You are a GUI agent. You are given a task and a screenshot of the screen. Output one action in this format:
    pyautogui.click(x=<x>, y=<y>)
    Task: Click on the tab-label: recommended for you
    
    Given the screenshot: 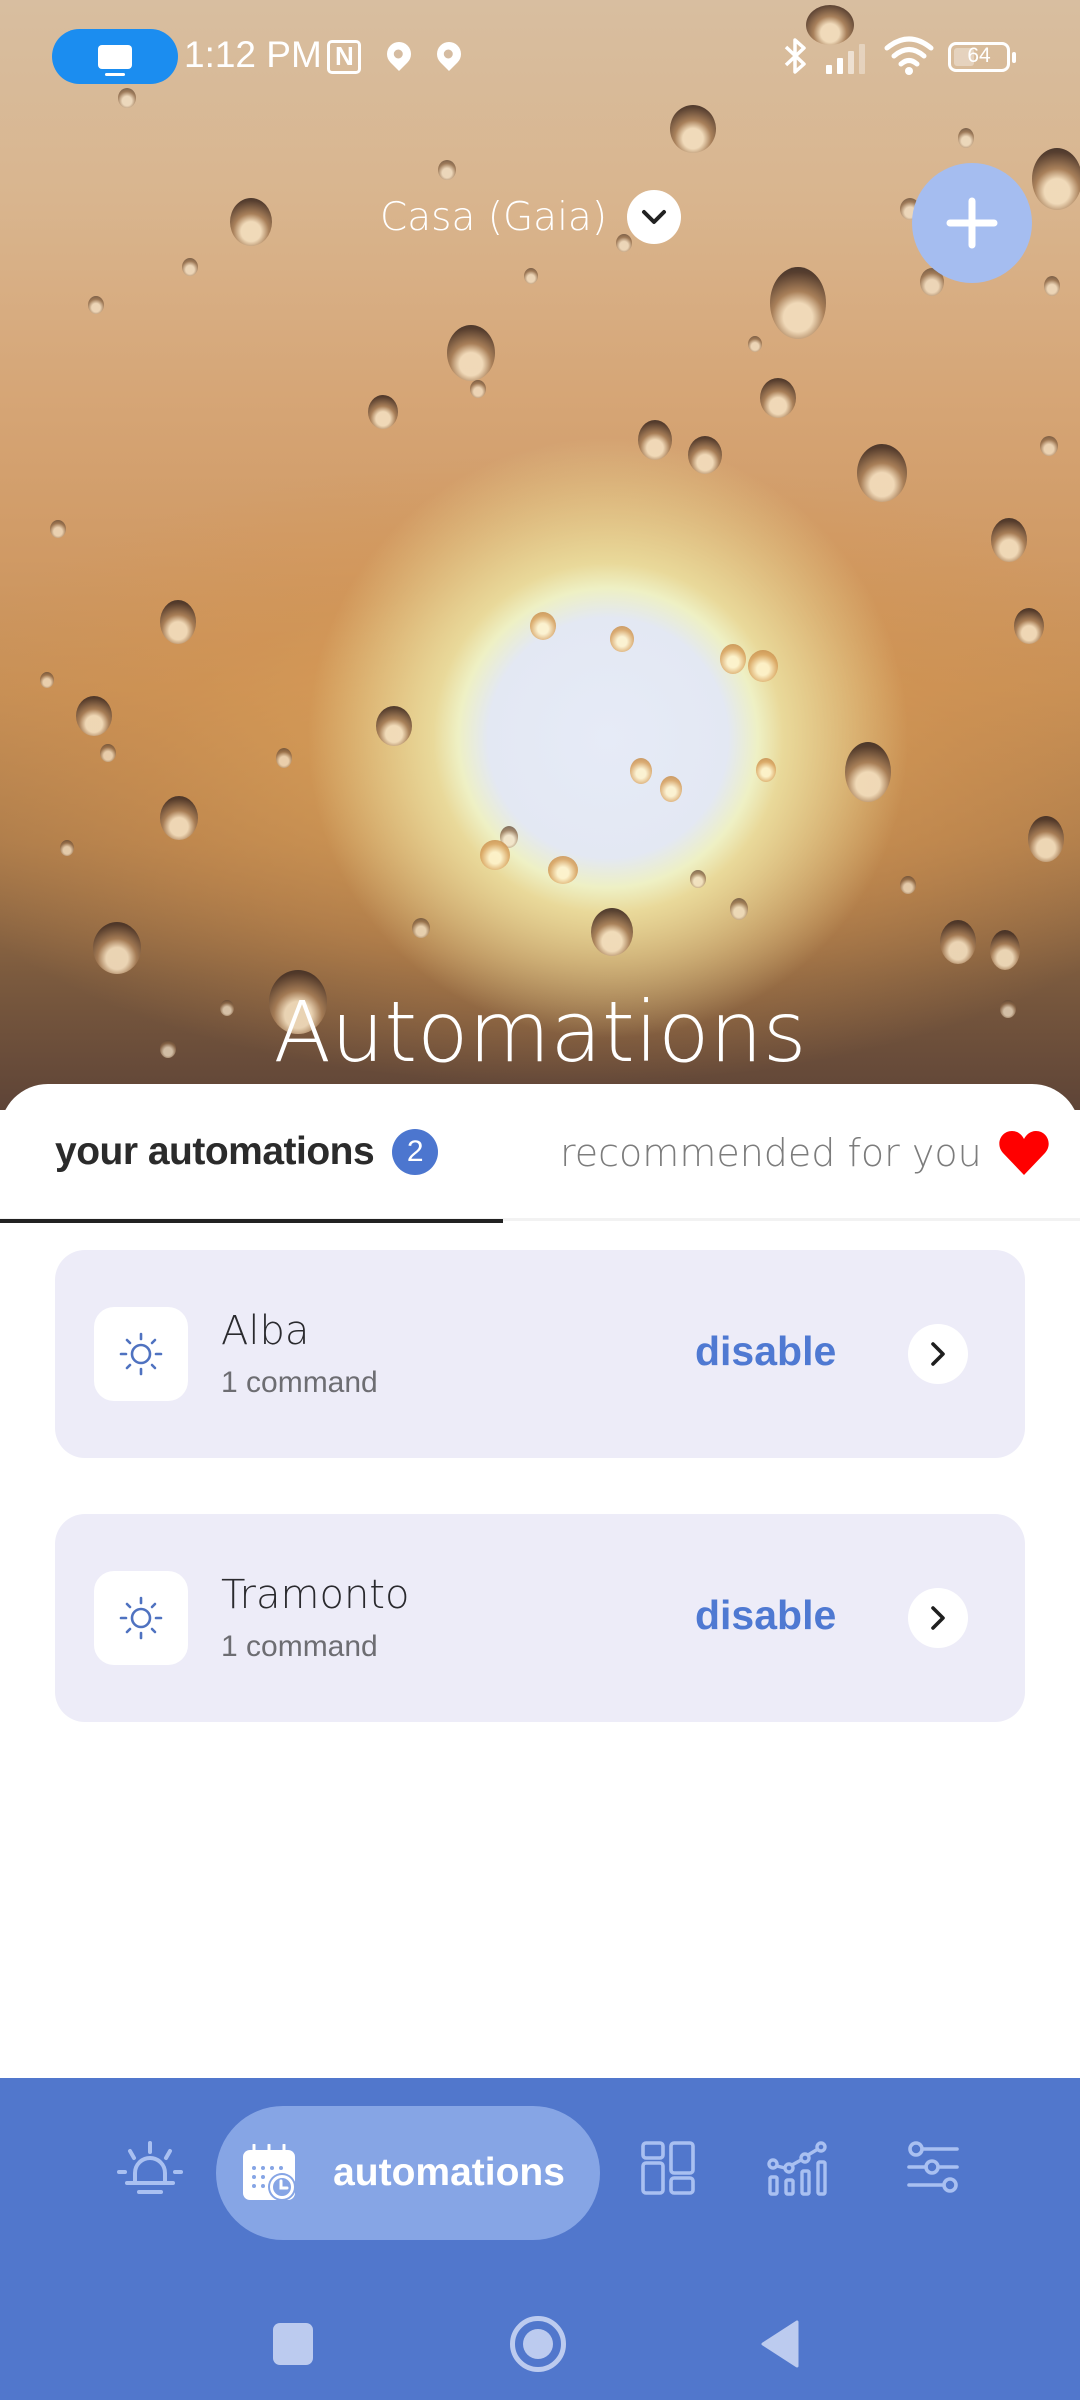 What is the action you would take?
    pyautogui.click(x=771, y=1152)
    